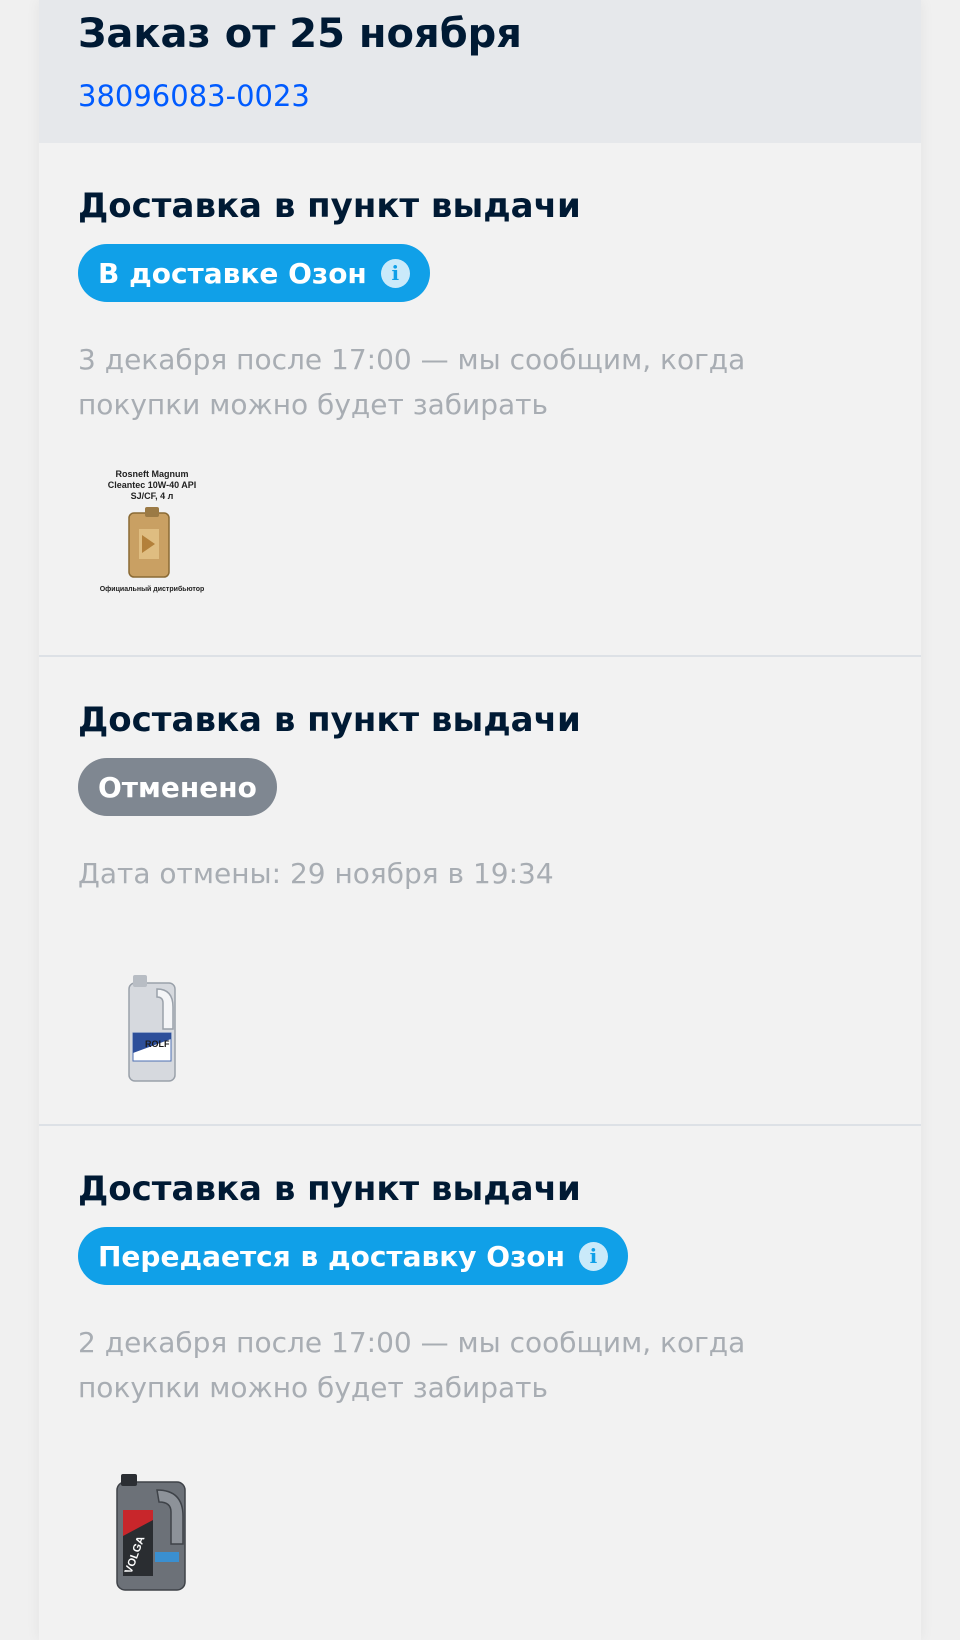 The width and height of the screenshot is (960, 1640). Describe the element at coordinates (300, 34) in the screenshot. I see `order-title: Заказ от 25 ноября` at that location.